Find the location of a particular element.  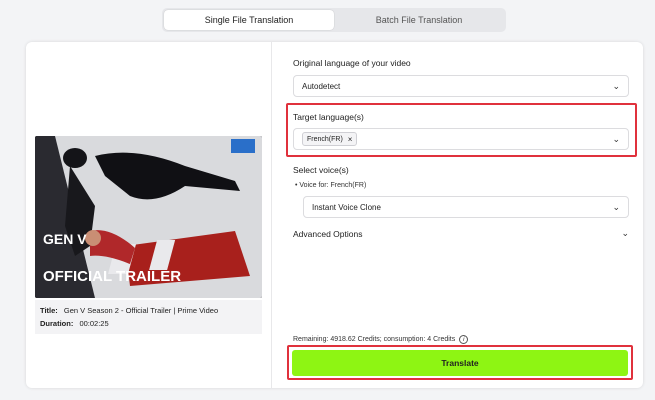

original-language-label: Original language of your video is located at coordinates (352, 63).